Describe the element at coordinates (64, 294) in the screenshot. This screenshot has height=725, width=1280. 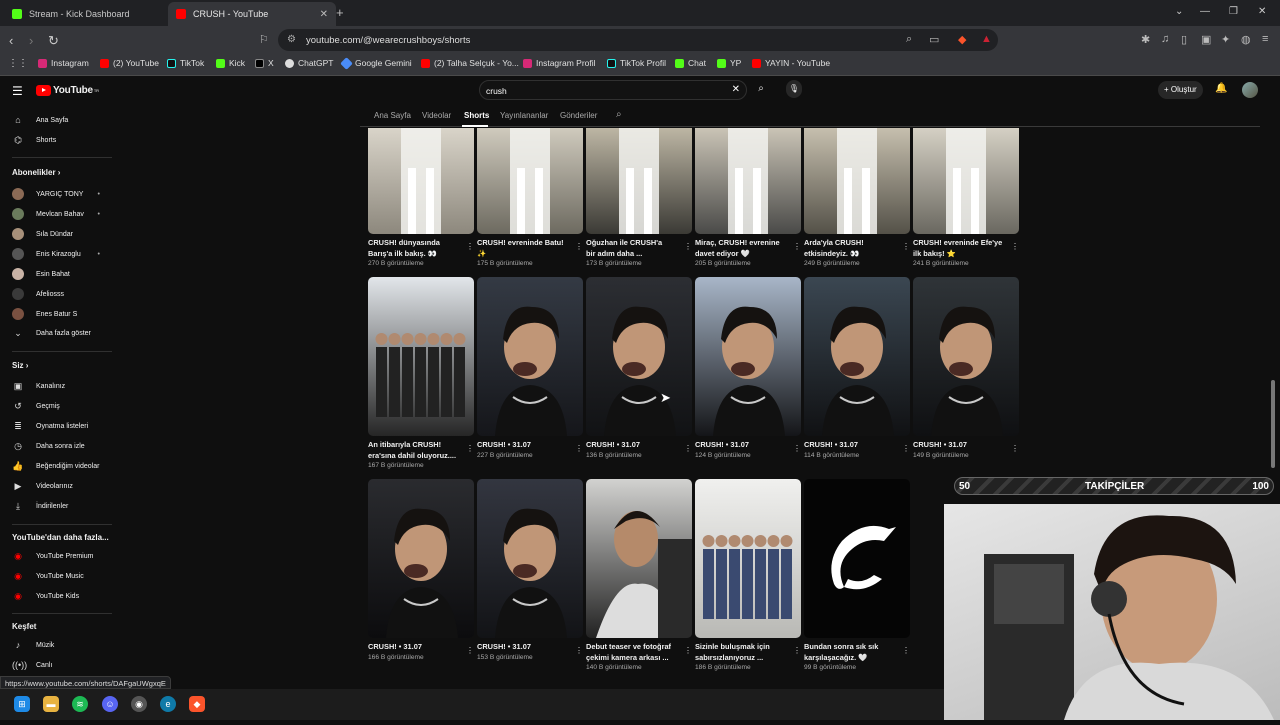
I see `sidebar-sub: Afeliosss` at that location.